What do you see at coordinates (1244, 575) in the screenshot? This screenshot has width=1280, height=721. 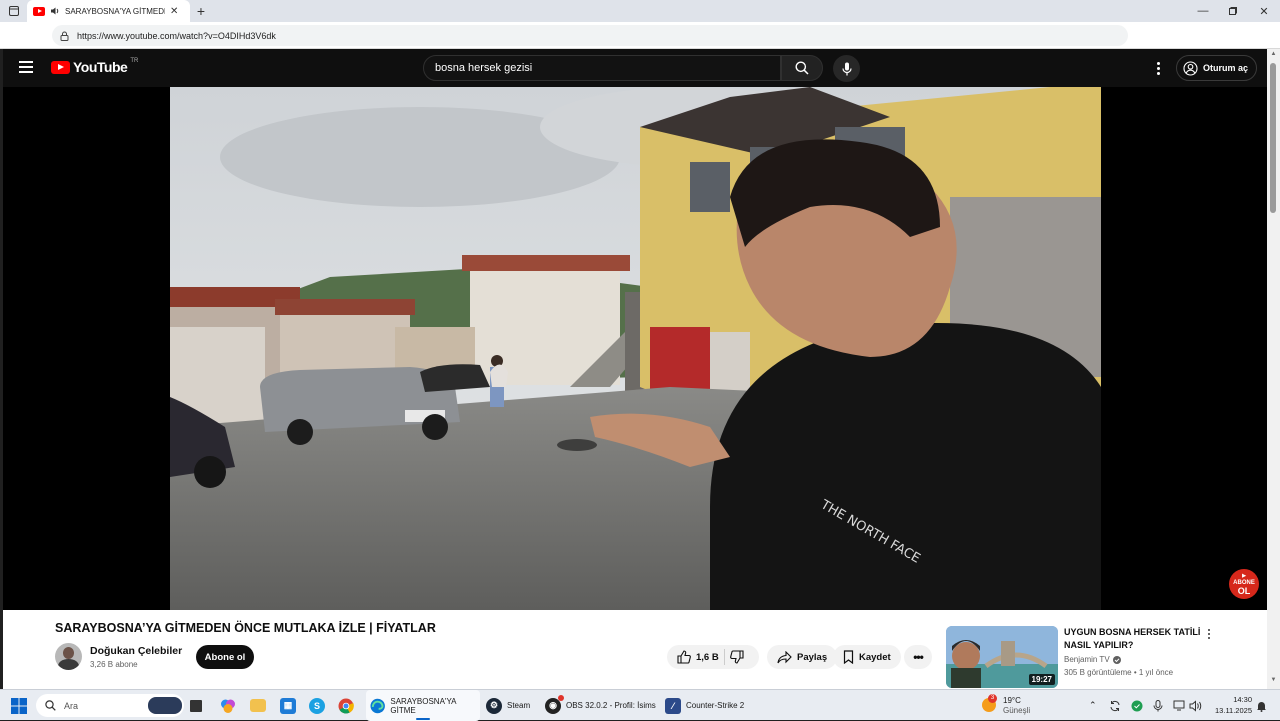 I see `bell-play-icon: ▶` at bounding box center [1244, 575].